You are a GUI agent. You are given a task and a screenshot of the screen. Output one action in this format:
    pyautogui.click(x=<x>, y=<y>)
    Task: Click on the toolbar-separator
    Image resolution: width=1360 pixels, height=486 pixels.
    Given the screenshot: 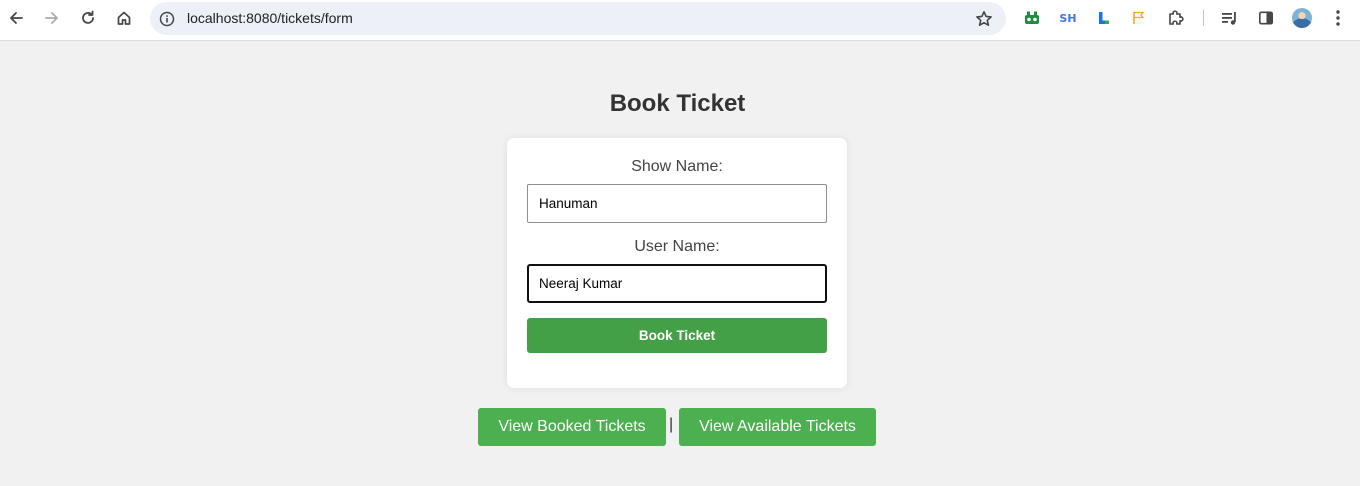 What is the action you would take?
    pyautogui.click(x=1203, y=18)
    